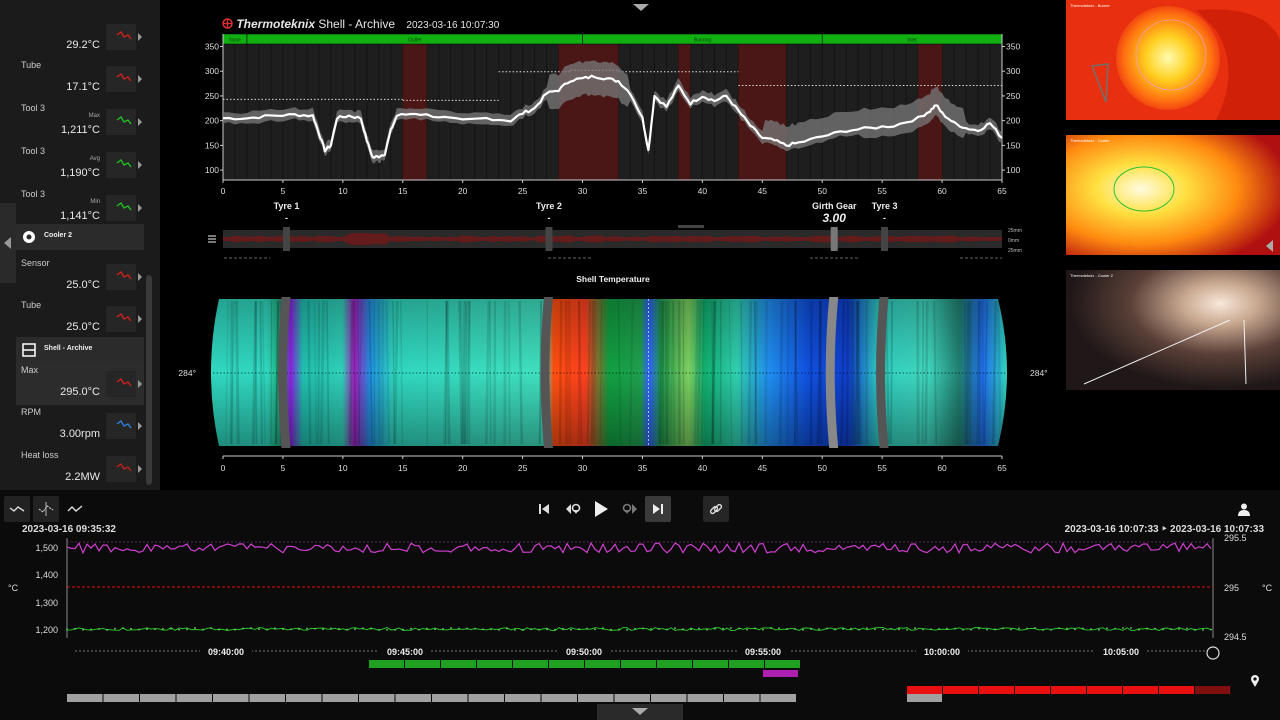 The image size is (1280, 720). Describe the element at coordinates (80, 79) in the screenshot. I see `sensor-row: Tube 17.1°C` at that location.